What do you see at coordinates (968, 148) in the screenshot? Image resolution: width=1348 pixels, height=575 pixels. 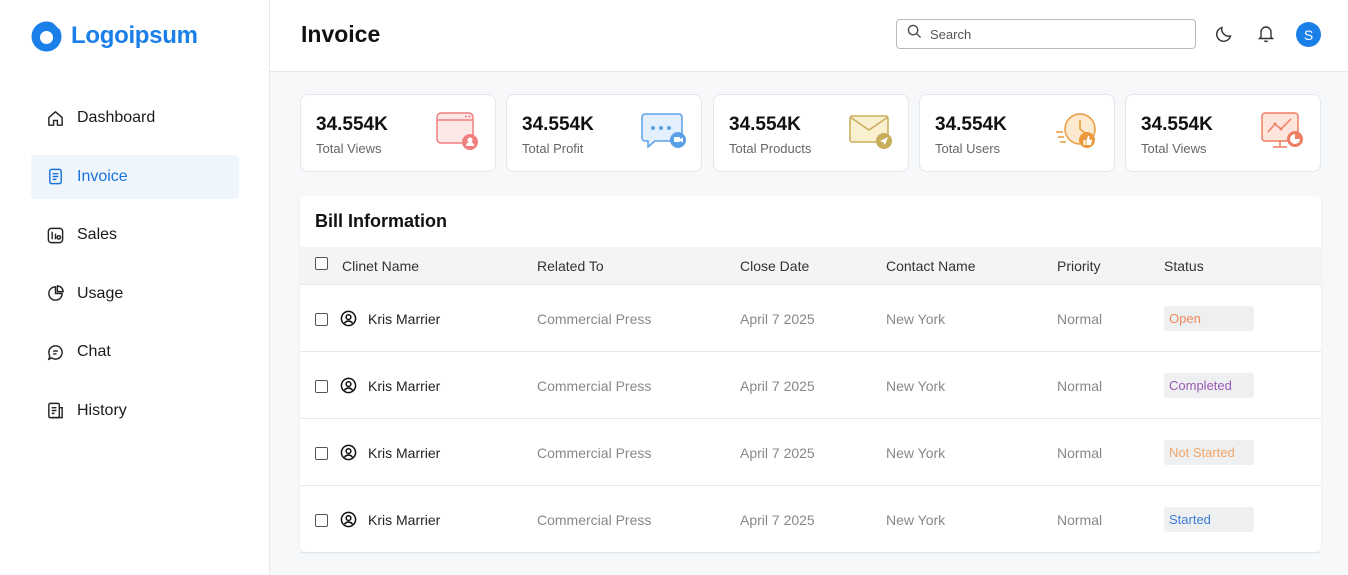 I see `stat-label: Total Users` at bounding box center [968, 148].